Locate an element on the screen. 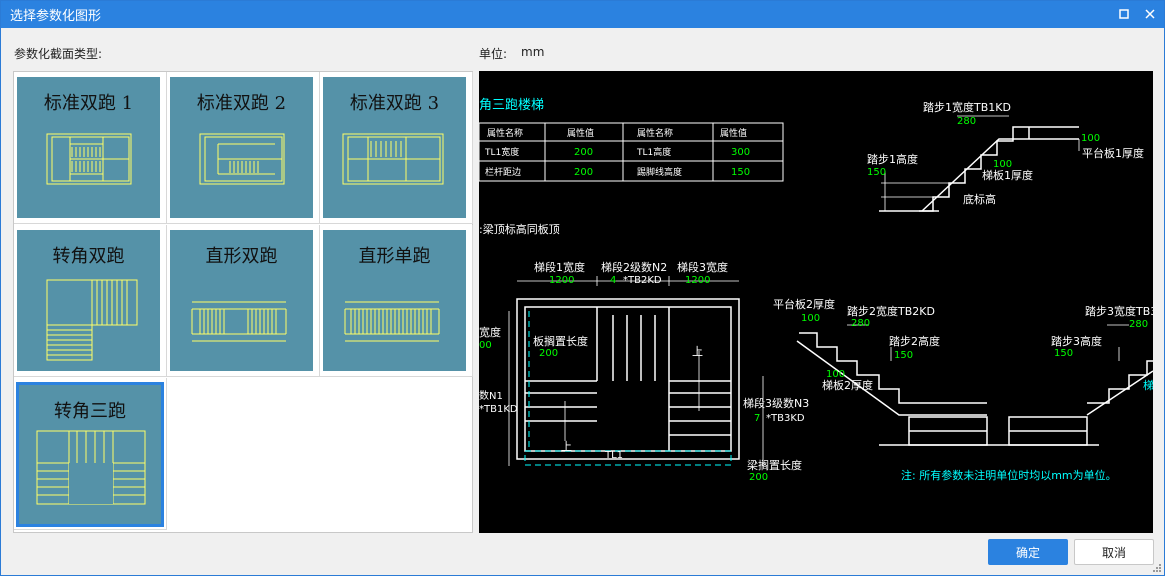 The width and height of the screenshot is (1165, 576). run3-steps-value: 7 is located at coordinates (757, 418).